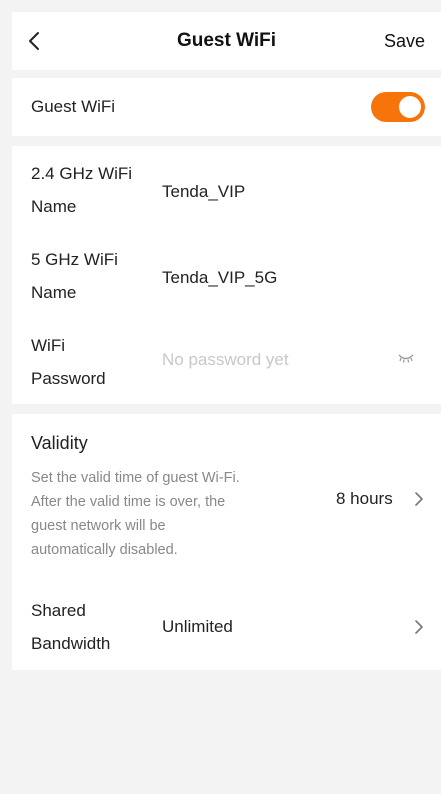  What do you see at coordinates (219, 278) in the screenshot?
I see `wifi-5-name-field: Tenda_VIP_5G` at bounding box center [219, 278].